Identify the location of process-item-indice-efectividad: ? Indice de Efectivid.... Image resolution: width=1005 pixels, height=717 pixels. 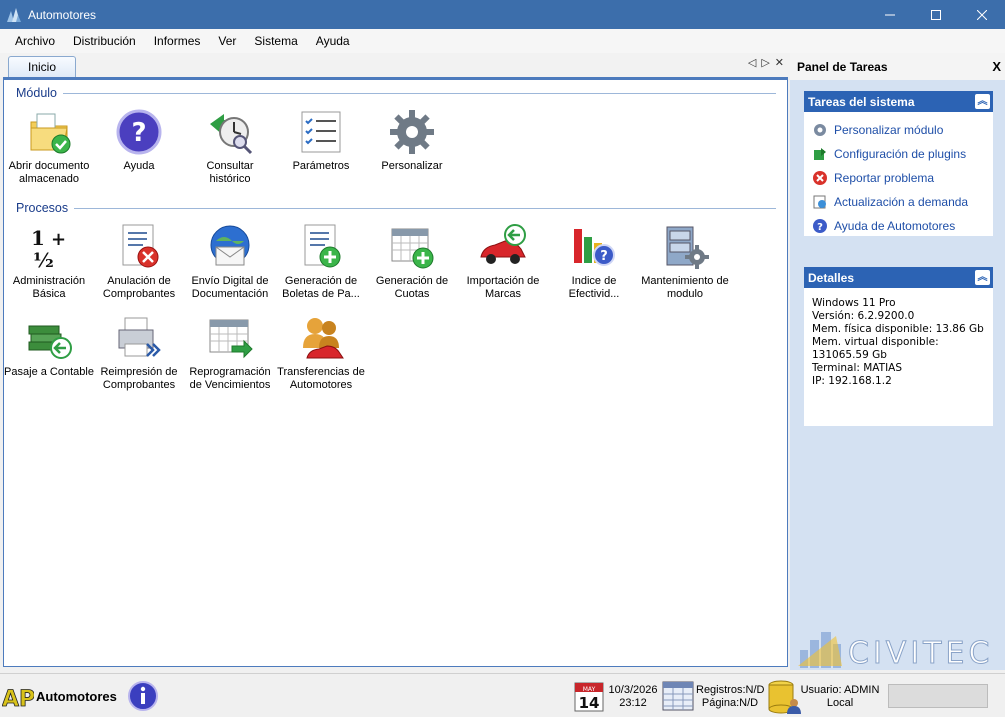
(594, 262).